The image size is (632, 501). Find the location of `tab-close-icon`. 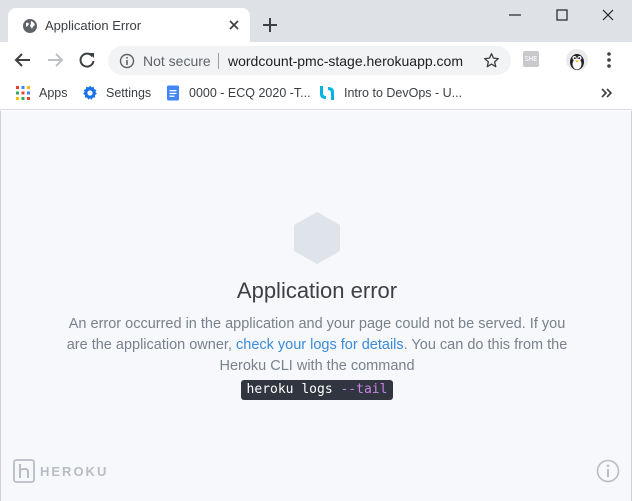

tab-close-icon is located at coordinates (234, 25).